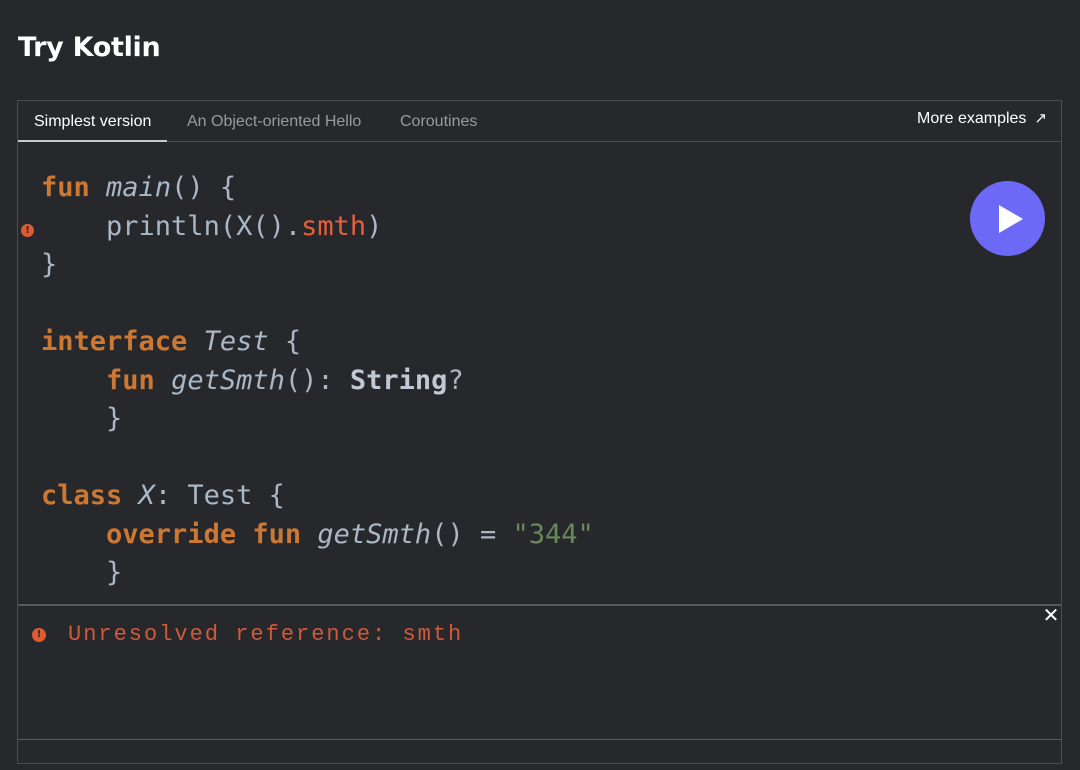 This screenshot has width=1080, height=770. Describe the element at coordinates (163, 495) in the screenshot. I see `code-line: class X: Test {` at that location.